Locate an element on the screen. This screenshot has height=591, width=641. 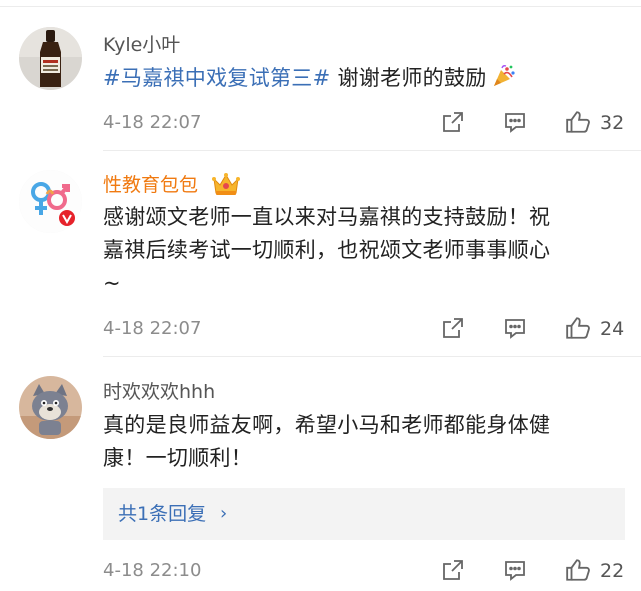
username: 时欢欢欢hhh is located at coordinates (159, 392).